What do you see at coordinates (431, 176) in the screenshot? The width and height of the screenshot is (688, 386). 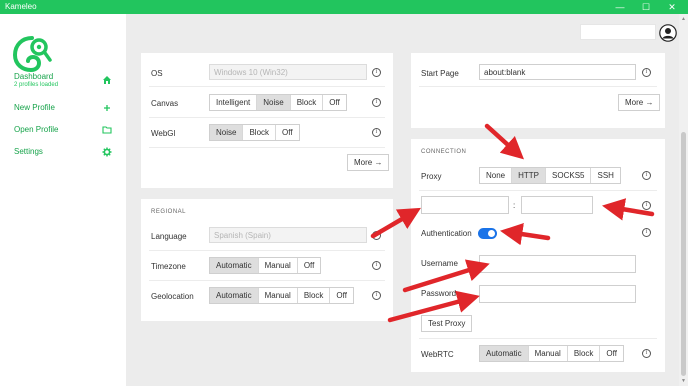 I see `proxy-label: Proxy` at bounding box center [431, 176].